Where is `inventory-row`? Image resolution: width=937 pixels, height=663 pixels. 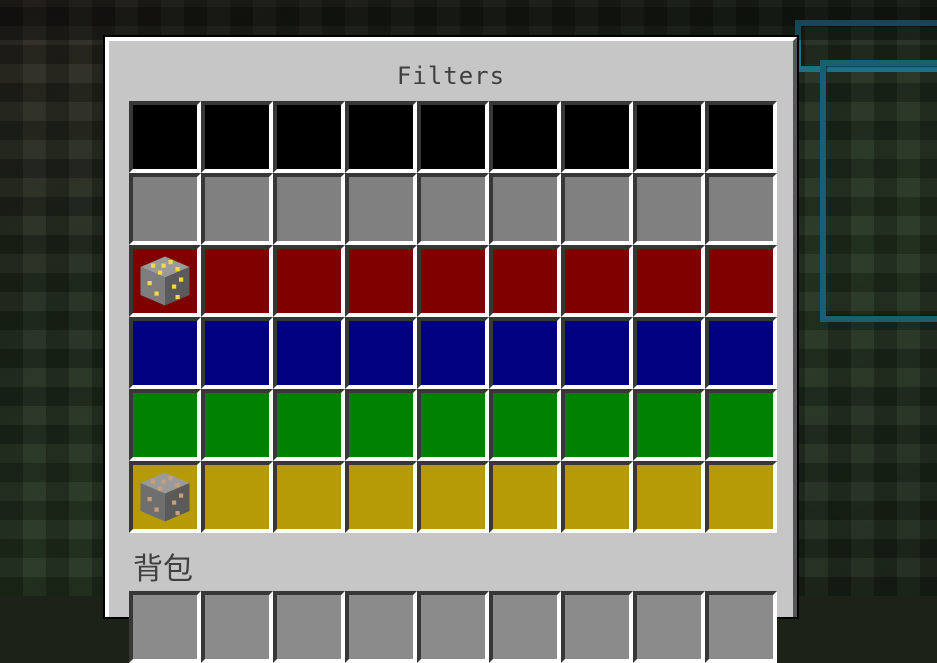
inventory-row is located at coordinates (453, 627).